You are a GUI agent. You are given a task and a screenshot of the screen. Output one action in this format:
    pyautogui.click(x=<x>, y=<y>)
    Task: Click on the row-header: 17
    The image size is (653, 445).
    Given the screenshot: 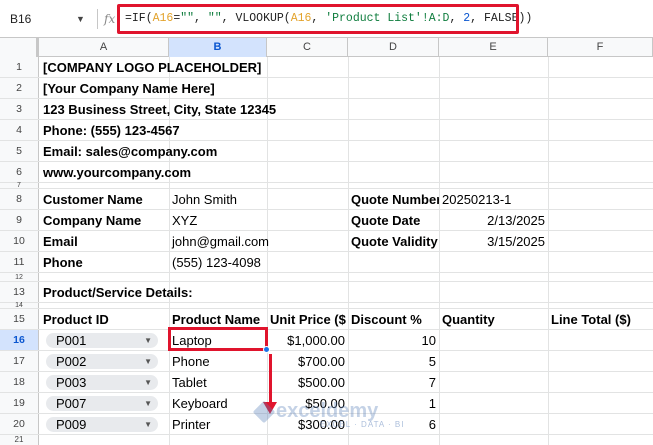 What is the action you would take?
    pyautogui.click(x=19, y=361)
    